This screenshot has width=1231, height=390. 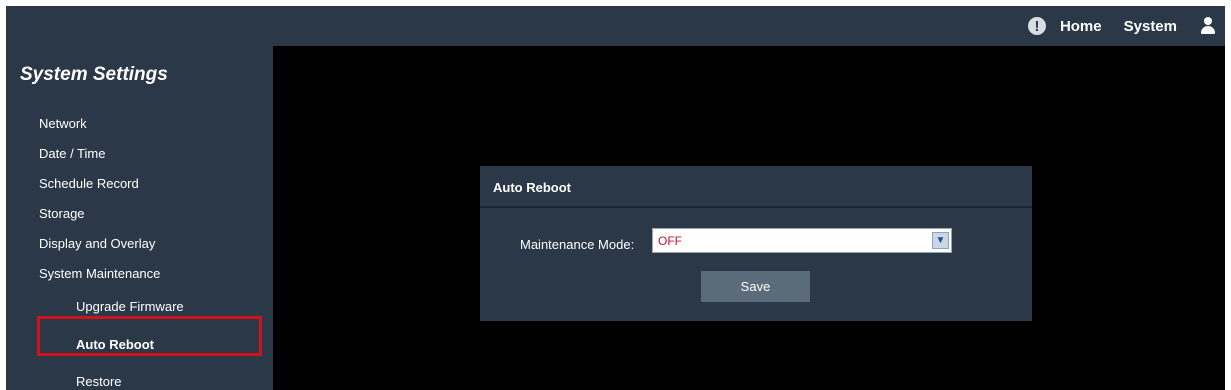 What do you see at coordinates (130, 306) in the screenshot?
I see `sidebar-subitem-upgrade-firmware: Upgrade Firmware` at bounding box center [130, 306].